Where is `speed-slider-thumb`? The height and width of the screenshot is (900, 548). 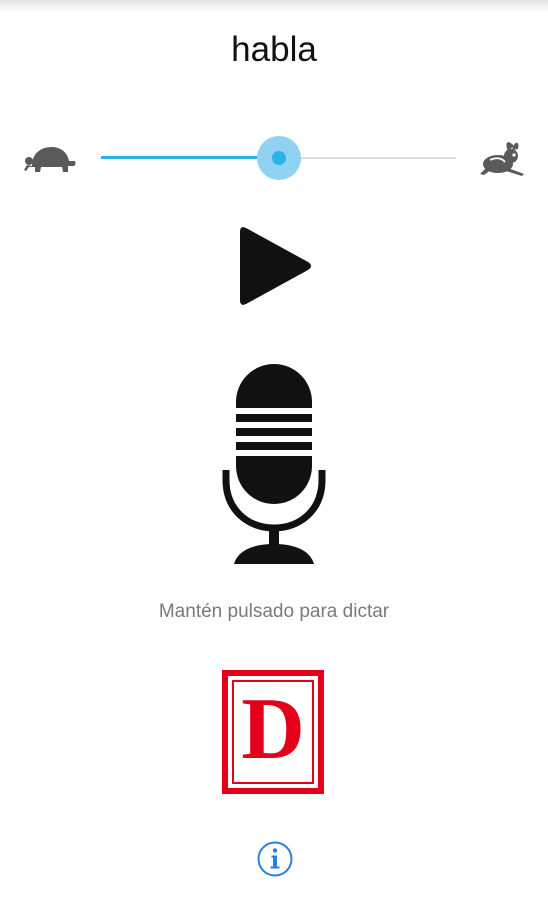 speed-slider-thumb is located at coordinates (278, 158).